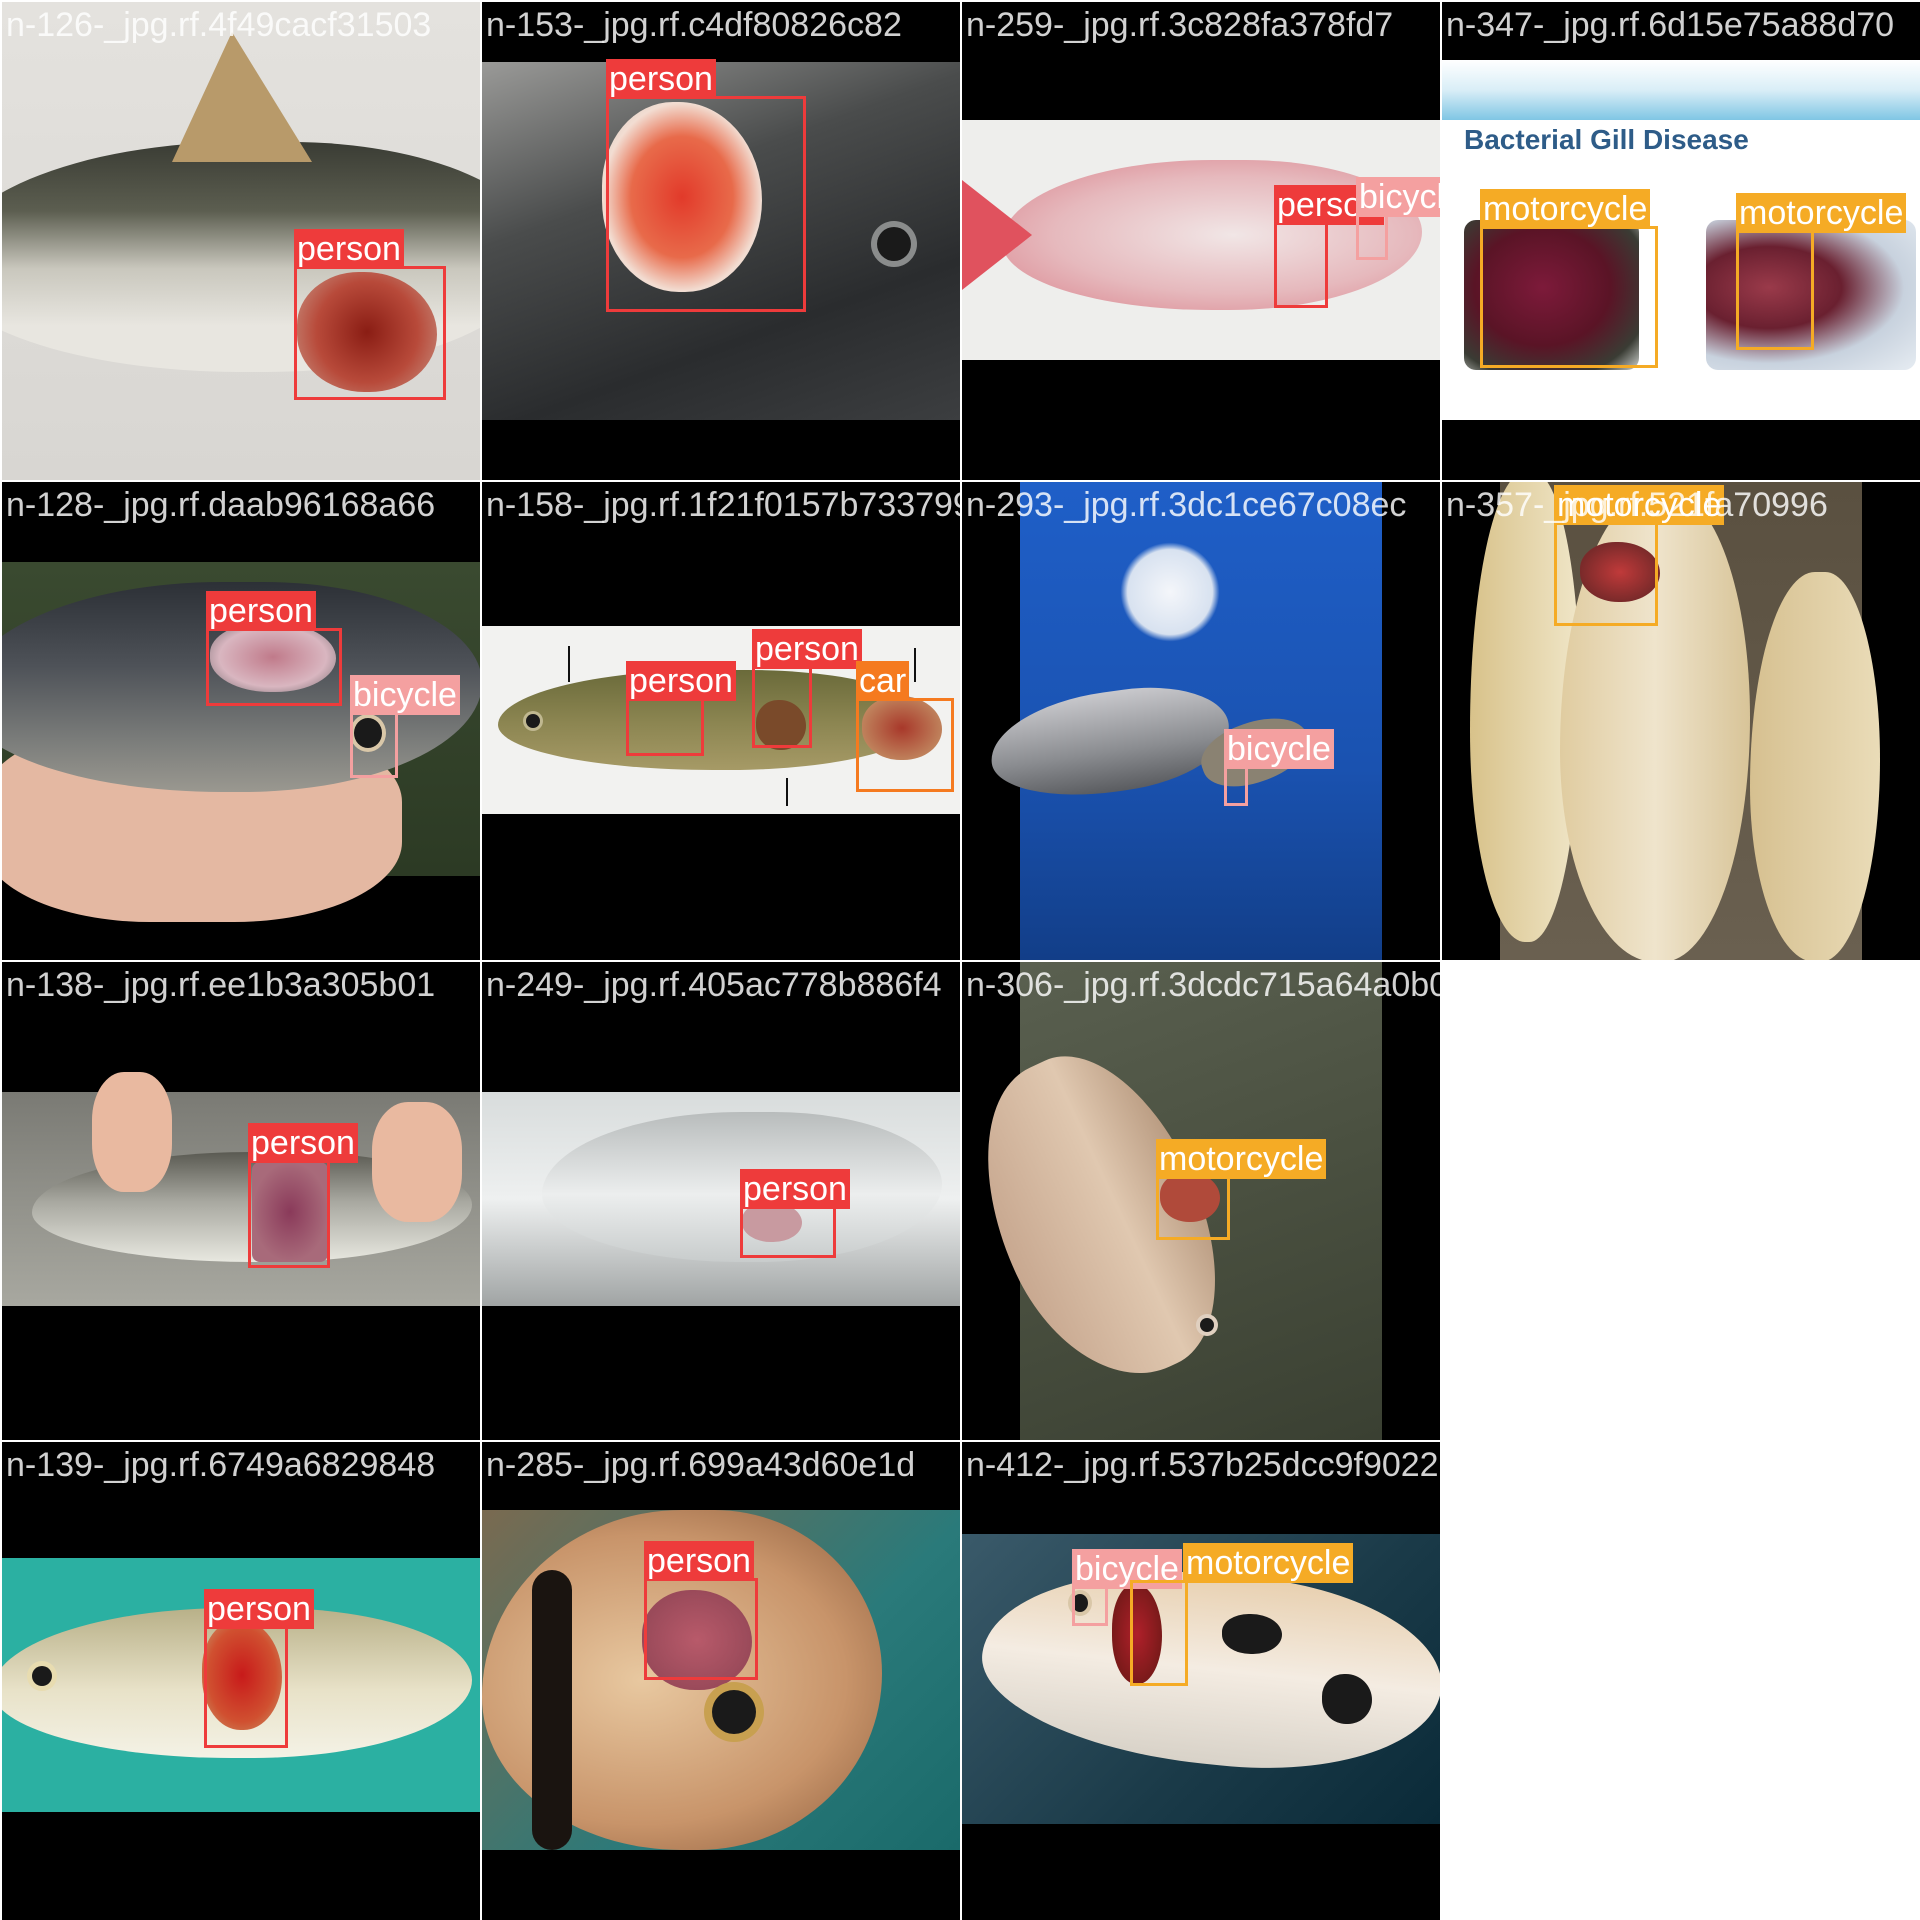  Describe the element at coordinates (221, 1465) in the screenshot. I see `tile-caption: n-139-_jpg.rf.6749a6829848` at that location.